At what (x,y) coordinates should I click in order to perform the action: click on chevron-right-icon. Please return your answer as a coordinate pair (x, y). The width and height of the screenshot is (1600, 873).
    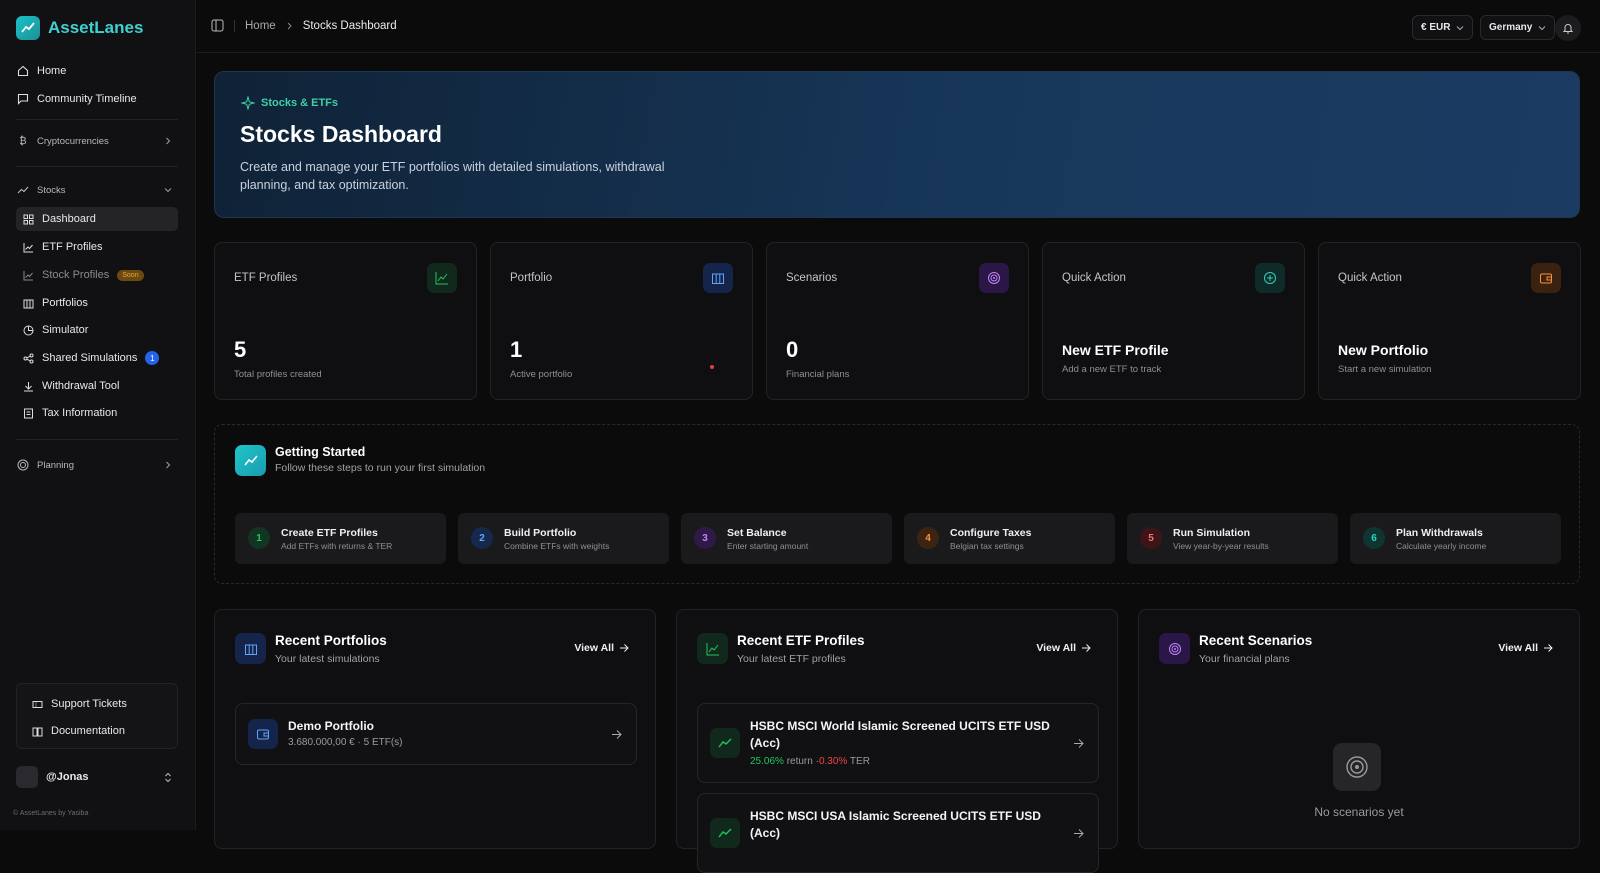
    Looking at the image, I should click on (289, 26).